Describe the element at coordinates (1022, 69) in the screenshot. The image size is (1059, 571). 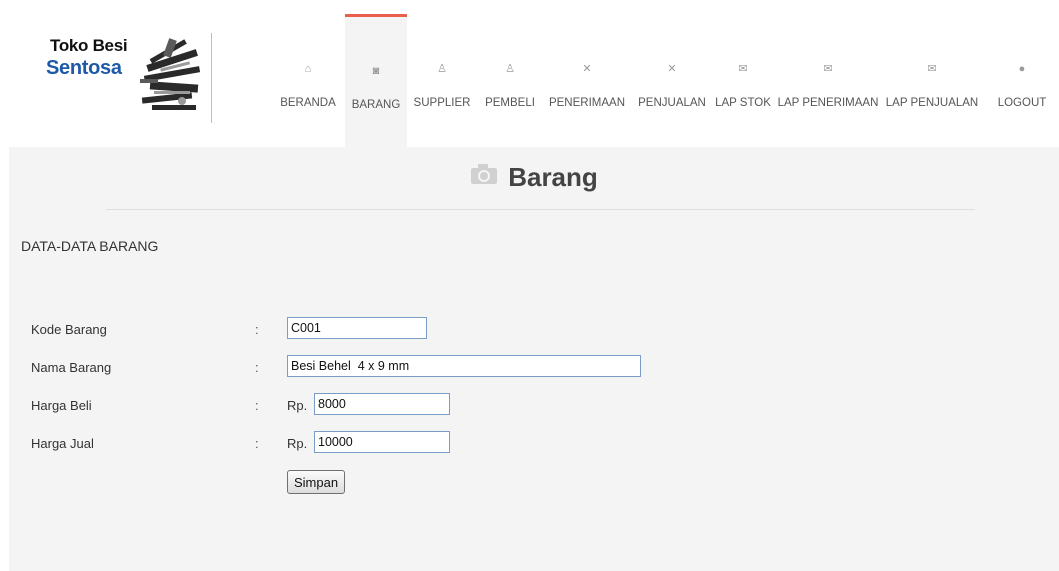
I see `chat-icon: ●` at that location.